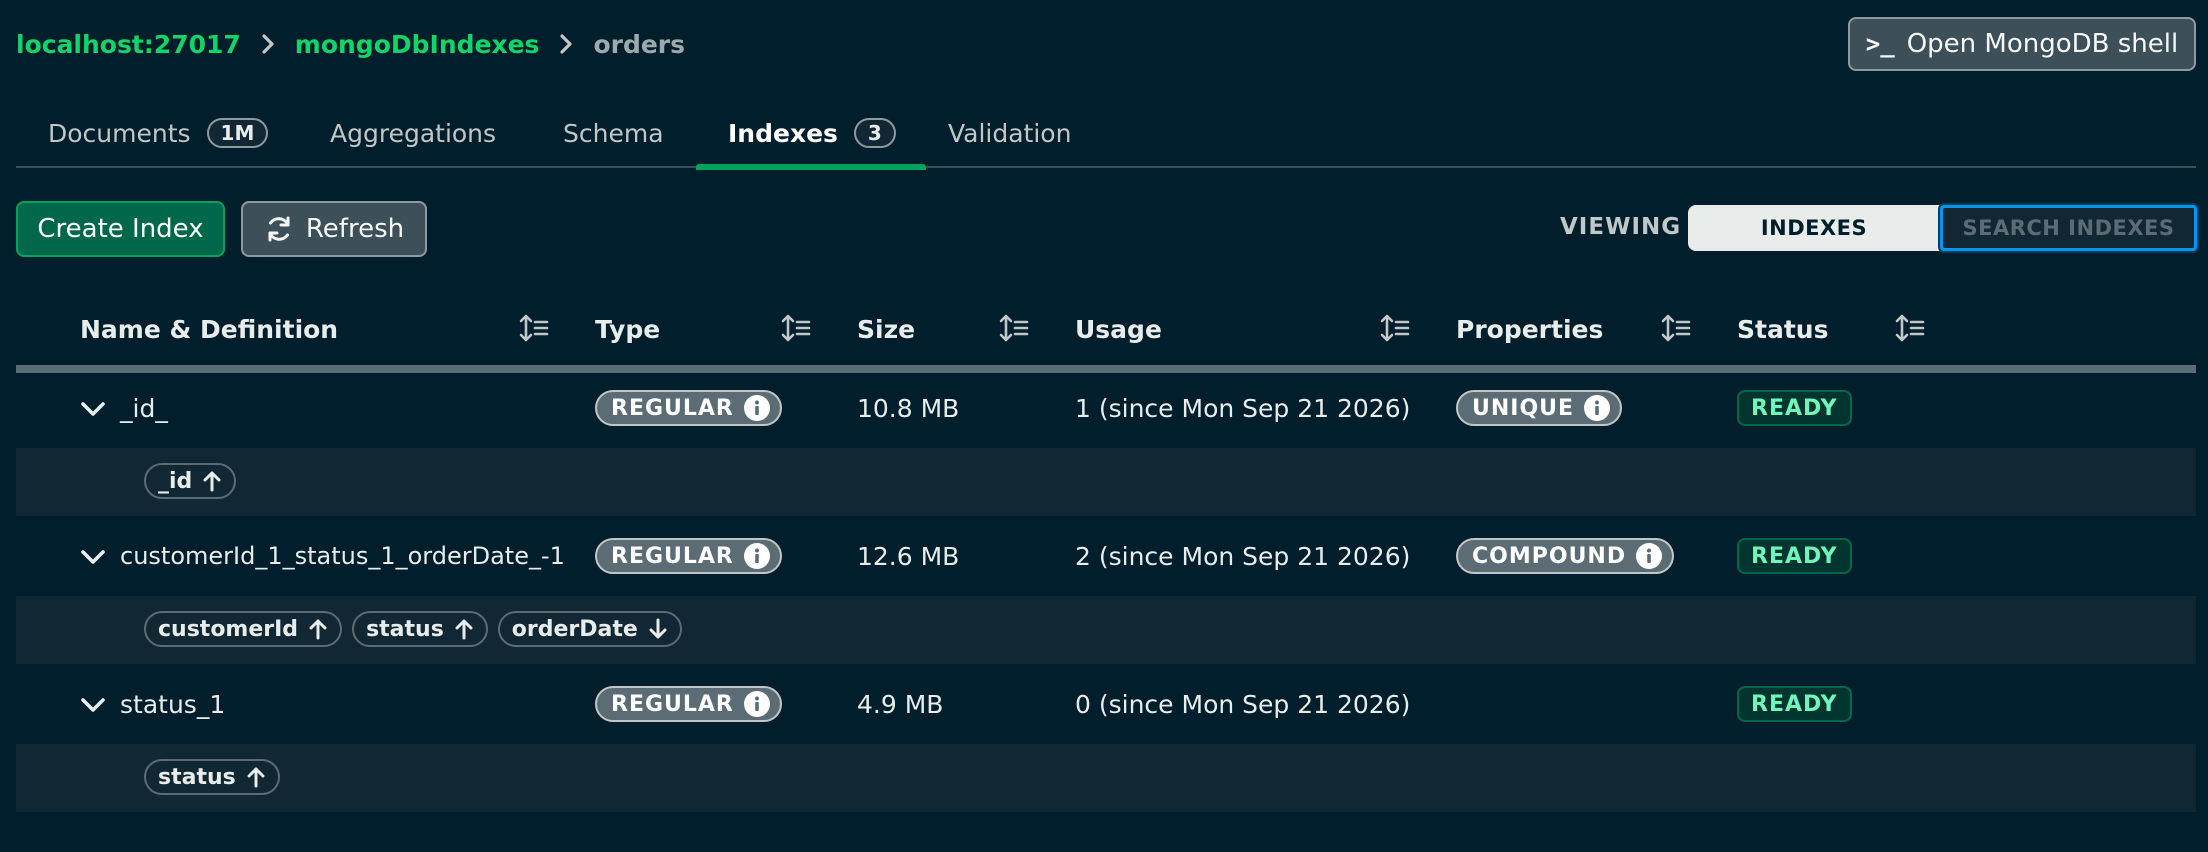 The image size is (2208, 852). I want to click on index-key-list: status, so click(212, 777).